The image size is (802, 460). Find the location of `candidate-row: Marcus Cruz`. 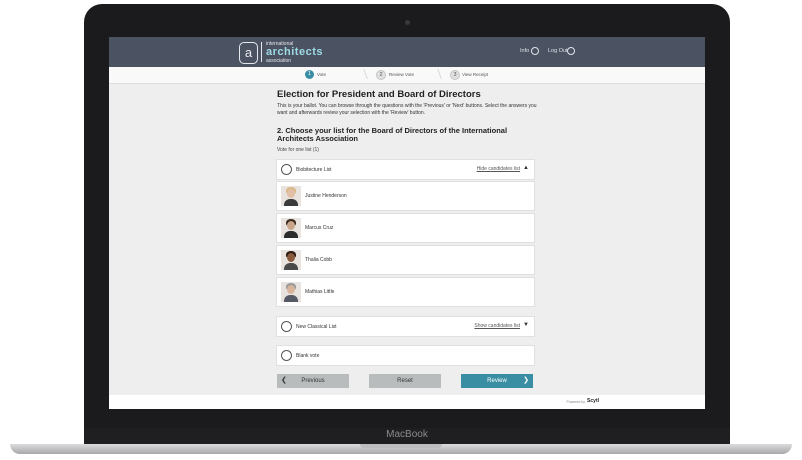

candidate-row: Marcus Cruz is located at coordinates (405, 228).